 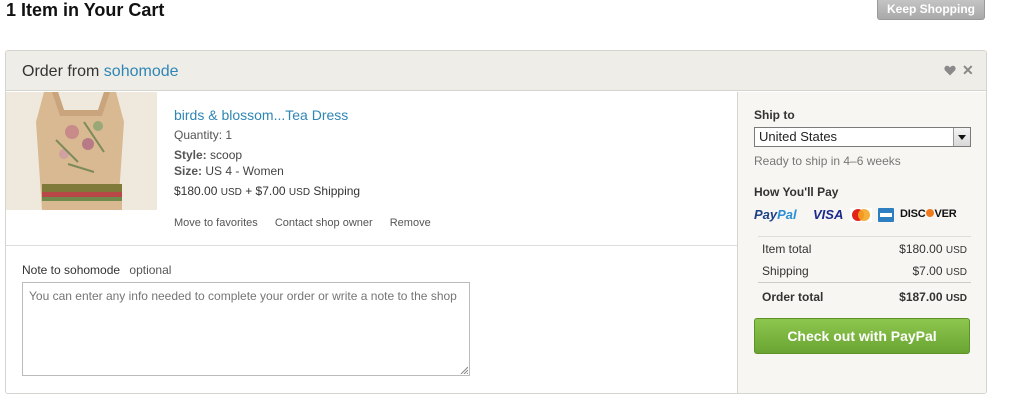 I want to click on contact-shop-owner-link: Contact shop owner, so click(x=324, y=223).